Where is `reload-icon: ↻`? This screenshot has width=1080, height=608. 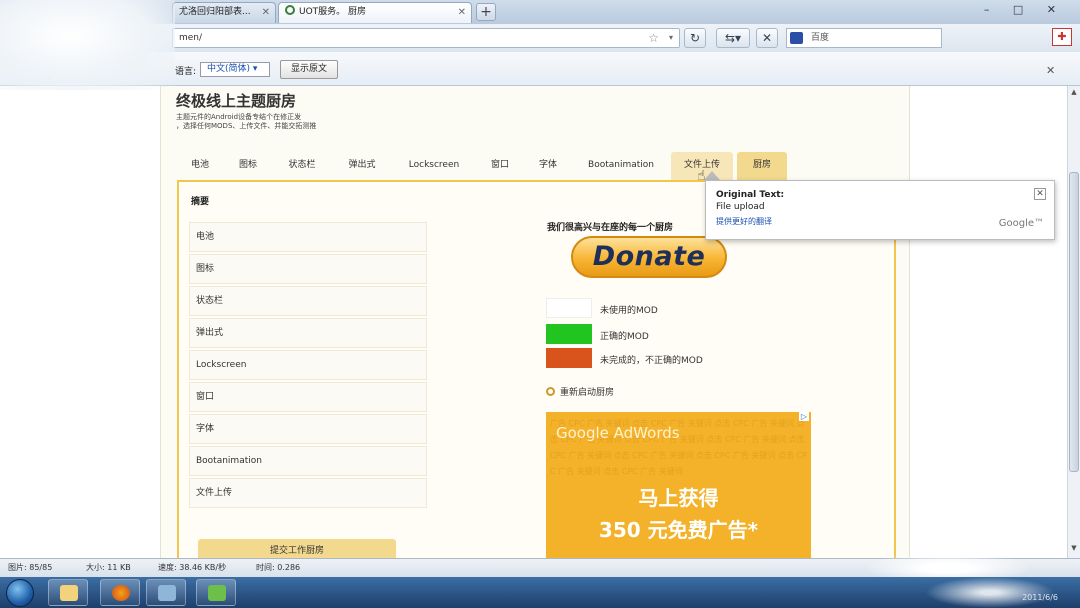
reload-icon: ↻ is located at coordinates (695, 38).